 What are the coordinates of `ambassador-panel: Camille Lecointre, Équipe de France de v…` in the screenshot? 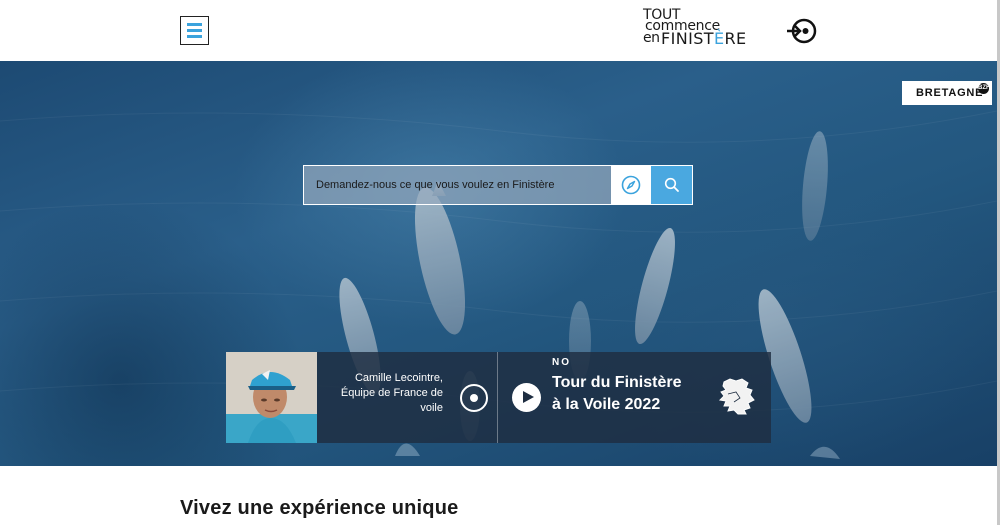 It's located at (362, 397).